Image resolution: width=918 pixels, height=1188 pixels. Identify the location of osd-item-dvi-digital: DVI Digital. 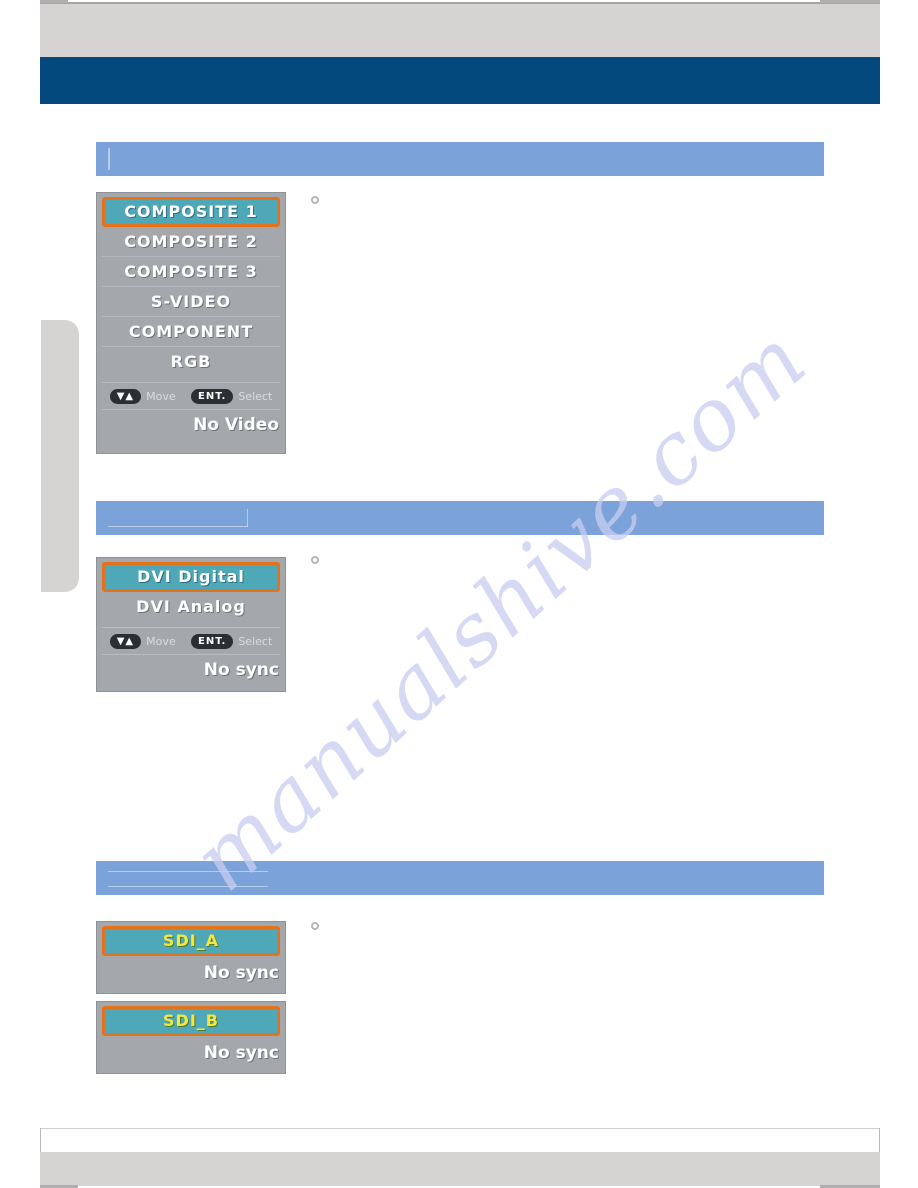
(191, 577).